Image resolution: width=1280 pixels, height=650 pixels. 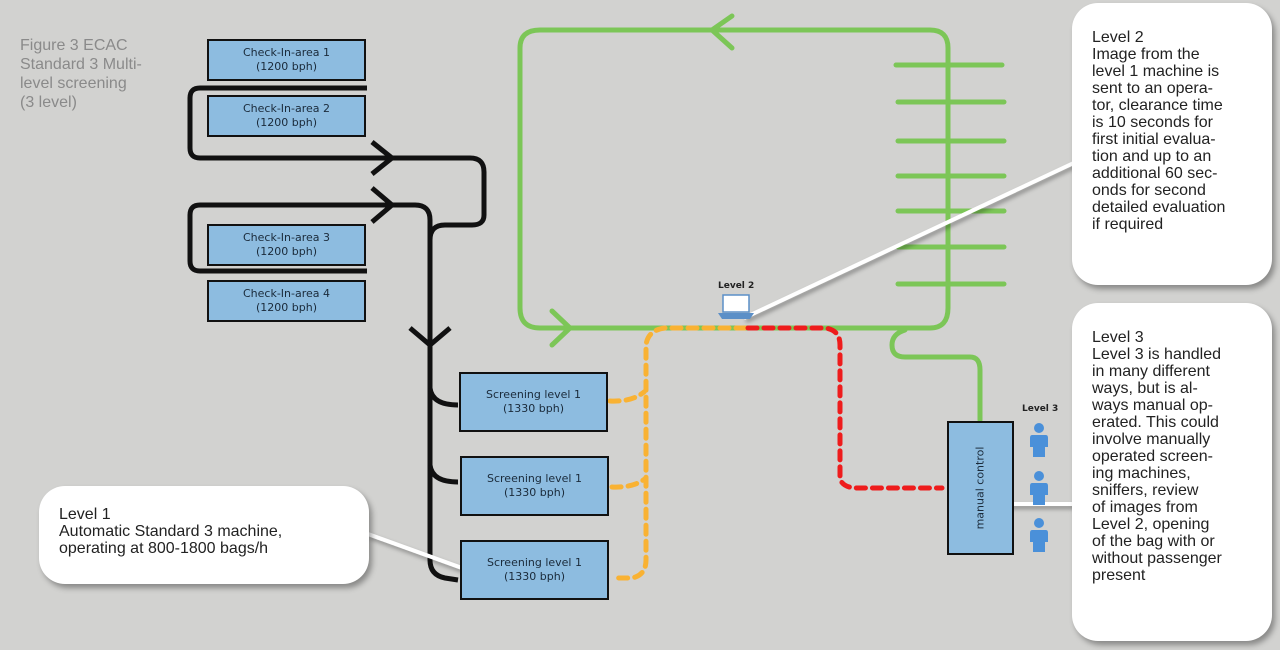 I want to click on level2-paths, so click(x=677, y=453).